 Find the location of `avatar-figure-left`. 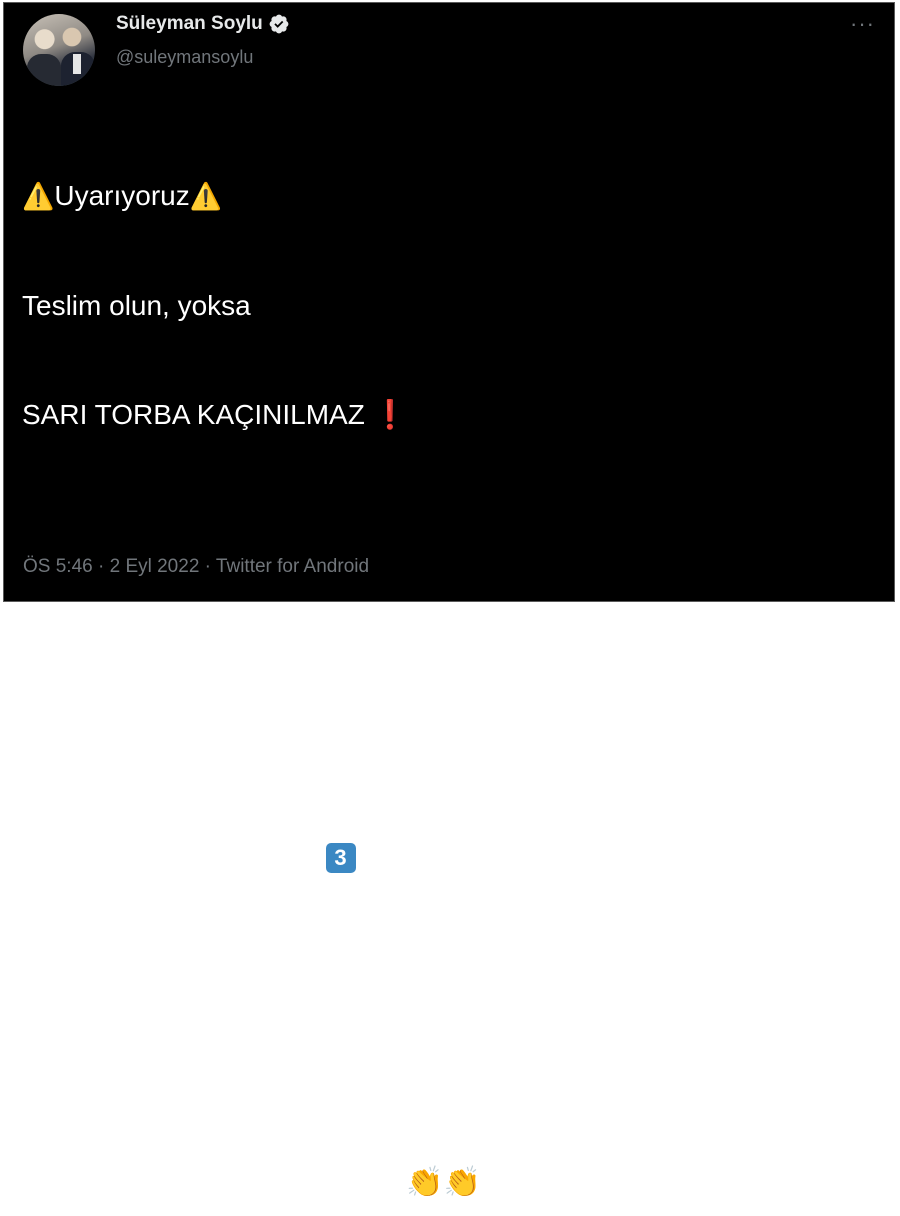

avatar-figure-left is located at coordinates (44, 70).